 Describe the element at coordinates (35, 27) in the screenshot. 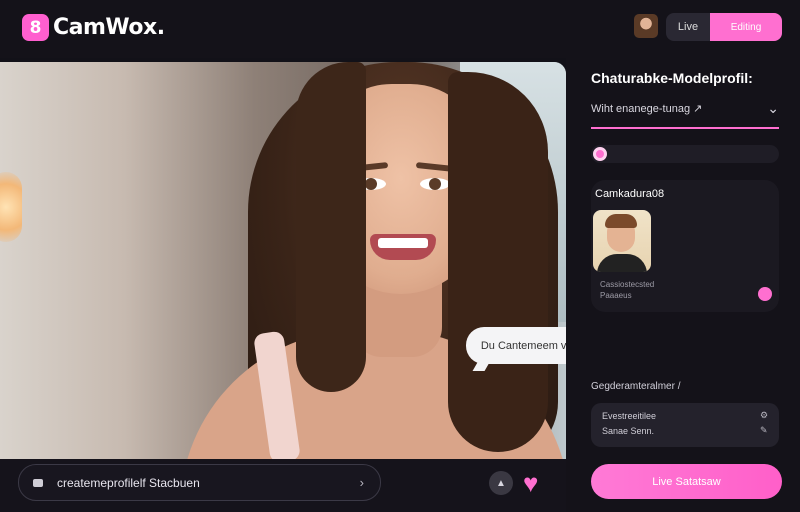

I see `logo-badge: 8` at that location.